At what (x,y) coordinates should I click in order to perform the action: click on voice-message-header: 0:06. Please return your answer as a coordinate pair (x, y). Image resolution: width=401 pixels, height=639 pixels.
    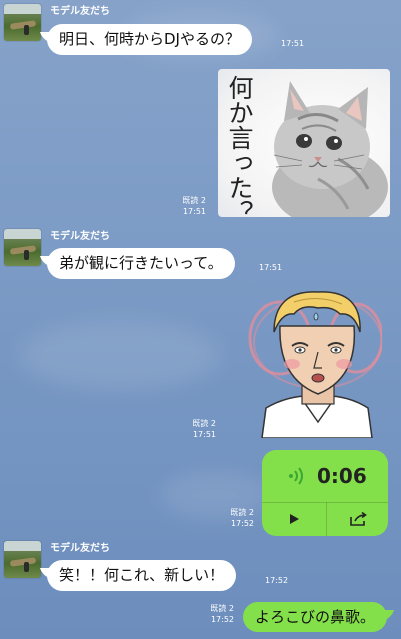
    Looking at the image, I should click on (325, 476).